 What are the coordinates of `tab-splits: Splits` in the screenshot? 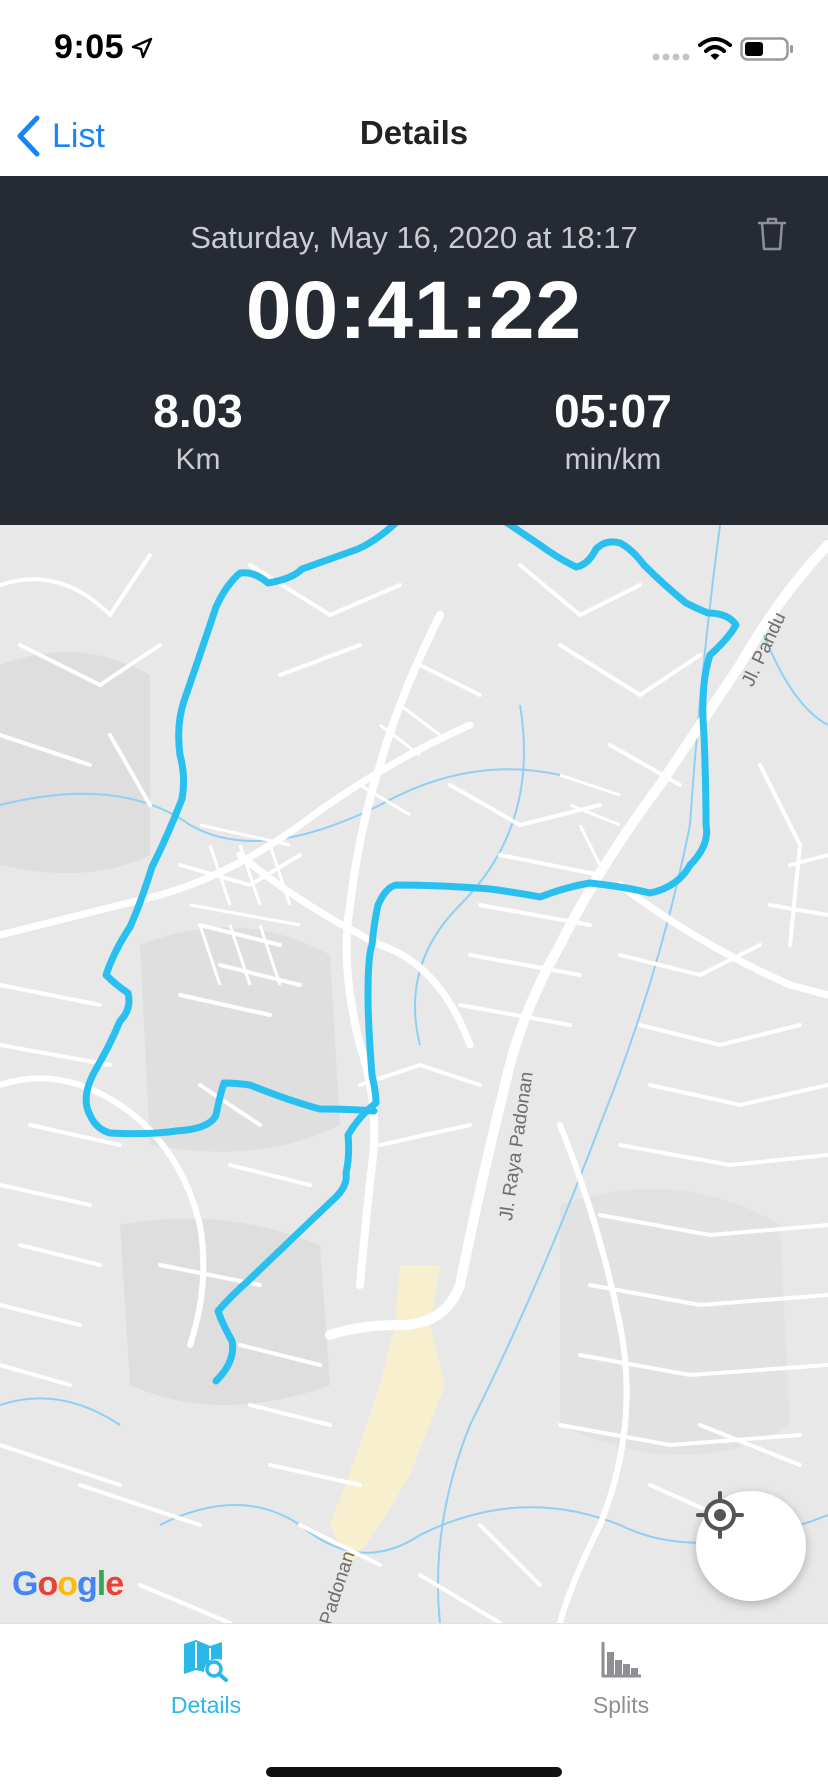 It's located at (621, 1678).